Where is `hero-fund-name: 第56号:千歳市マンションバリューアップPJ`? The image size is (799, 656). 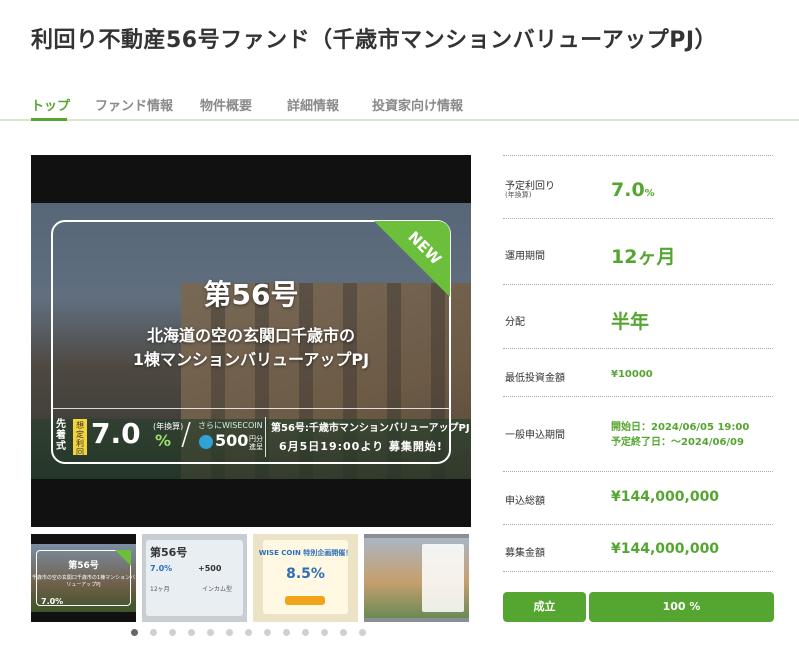 hero-fund-name: 第56号:千歳市マンションバリューアップPJ is located at coordinates (370, 428).